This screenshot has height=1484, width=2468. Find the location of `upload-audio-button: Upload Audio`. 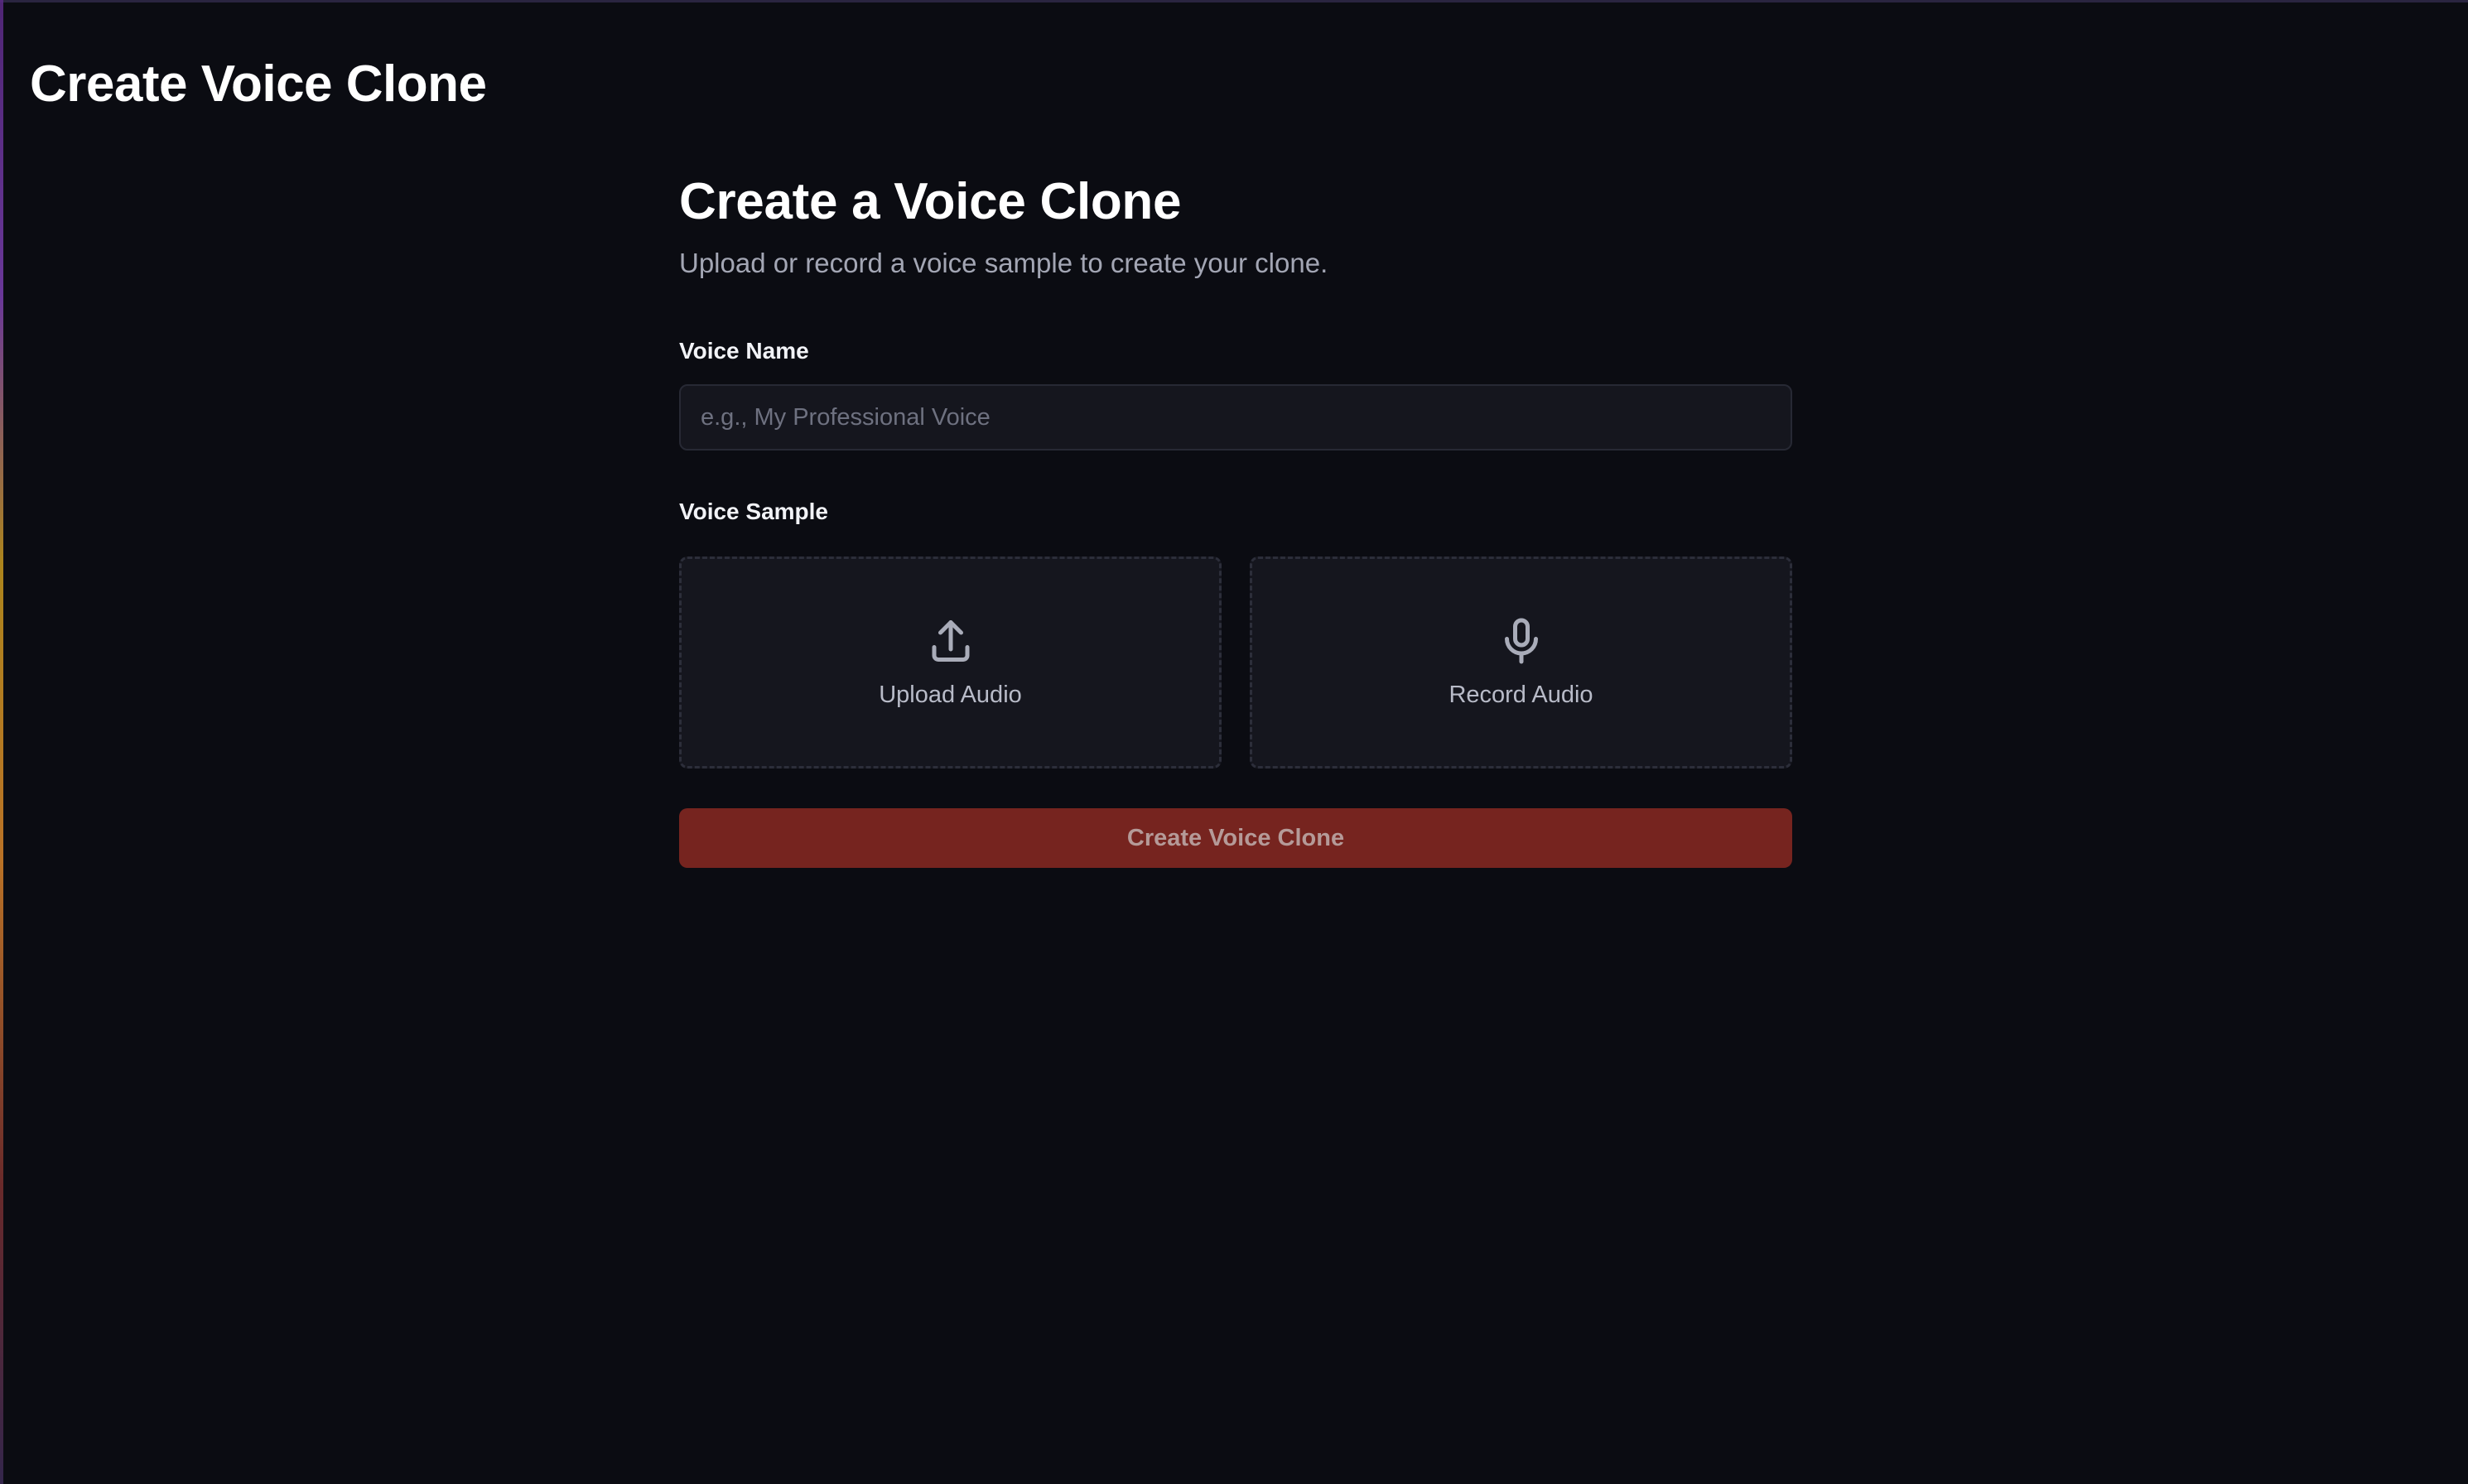

upload-audio-button: Upload Audio is located at coordinates (950, 662).